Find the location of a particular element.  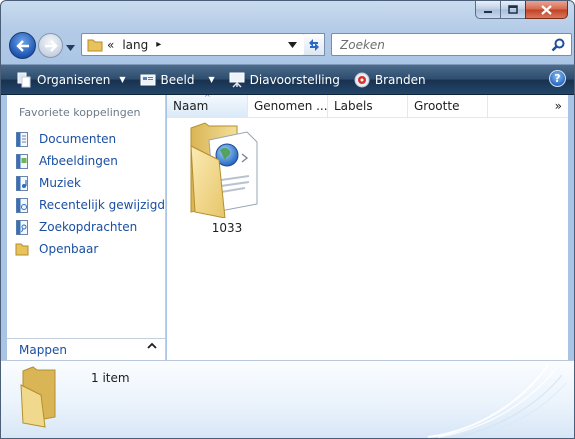

minimize-button is located at coordinates (487, 10).